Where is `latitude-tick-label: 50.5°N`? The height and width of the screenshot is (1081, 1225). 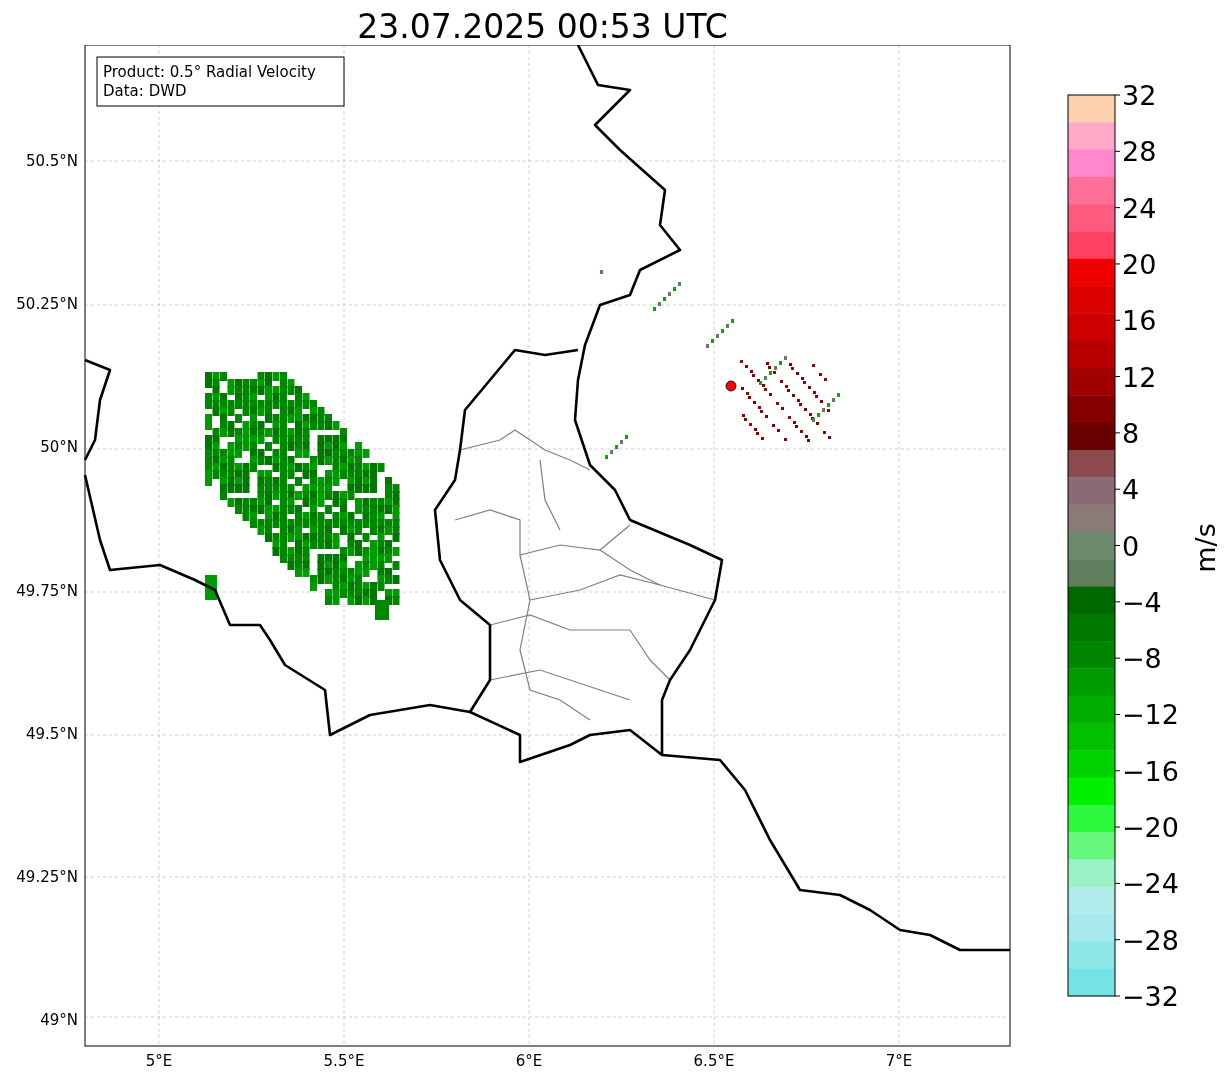
latitude-tick-label: 50.5°N is located at coordinates (51, 161).